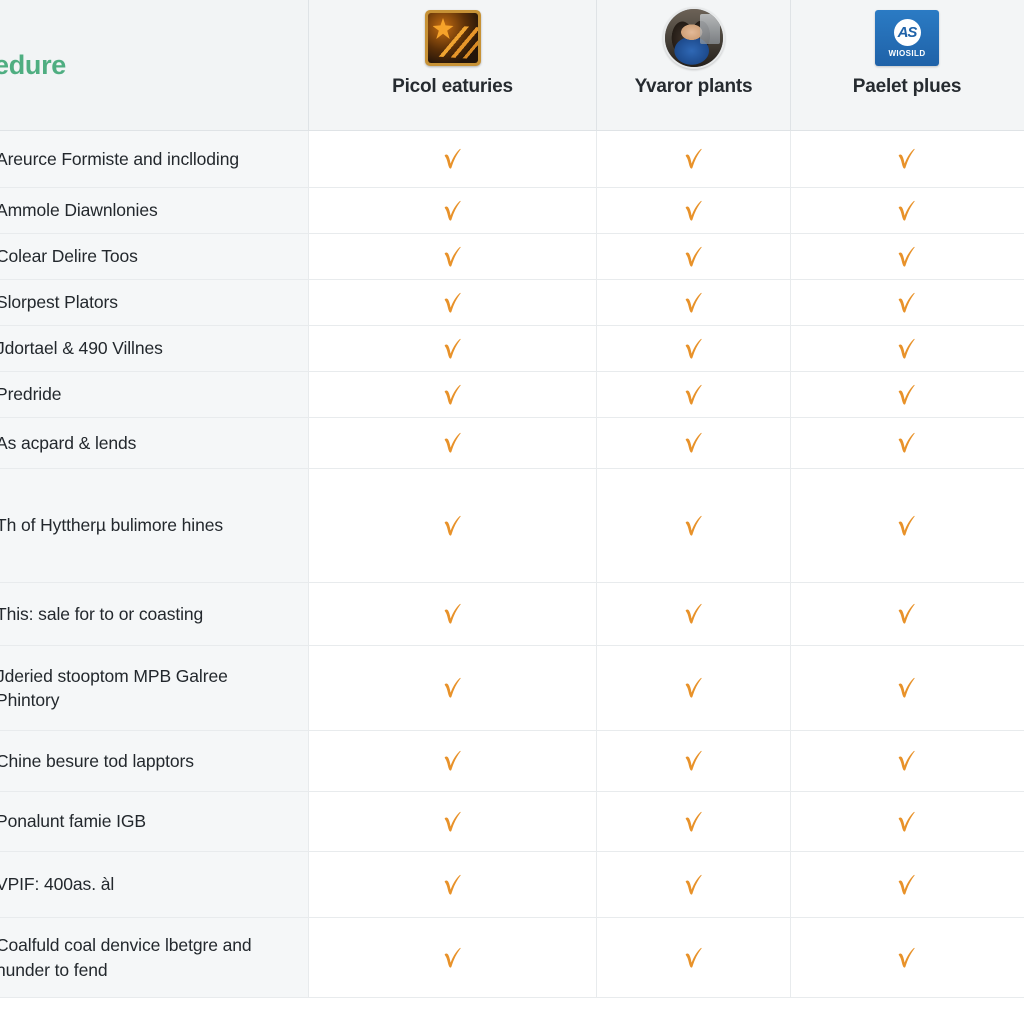 The width and height of the screenshot is (1024, 1024). I want to click on brand-logo-wordmark: WIOSILD, so click(907, 53).